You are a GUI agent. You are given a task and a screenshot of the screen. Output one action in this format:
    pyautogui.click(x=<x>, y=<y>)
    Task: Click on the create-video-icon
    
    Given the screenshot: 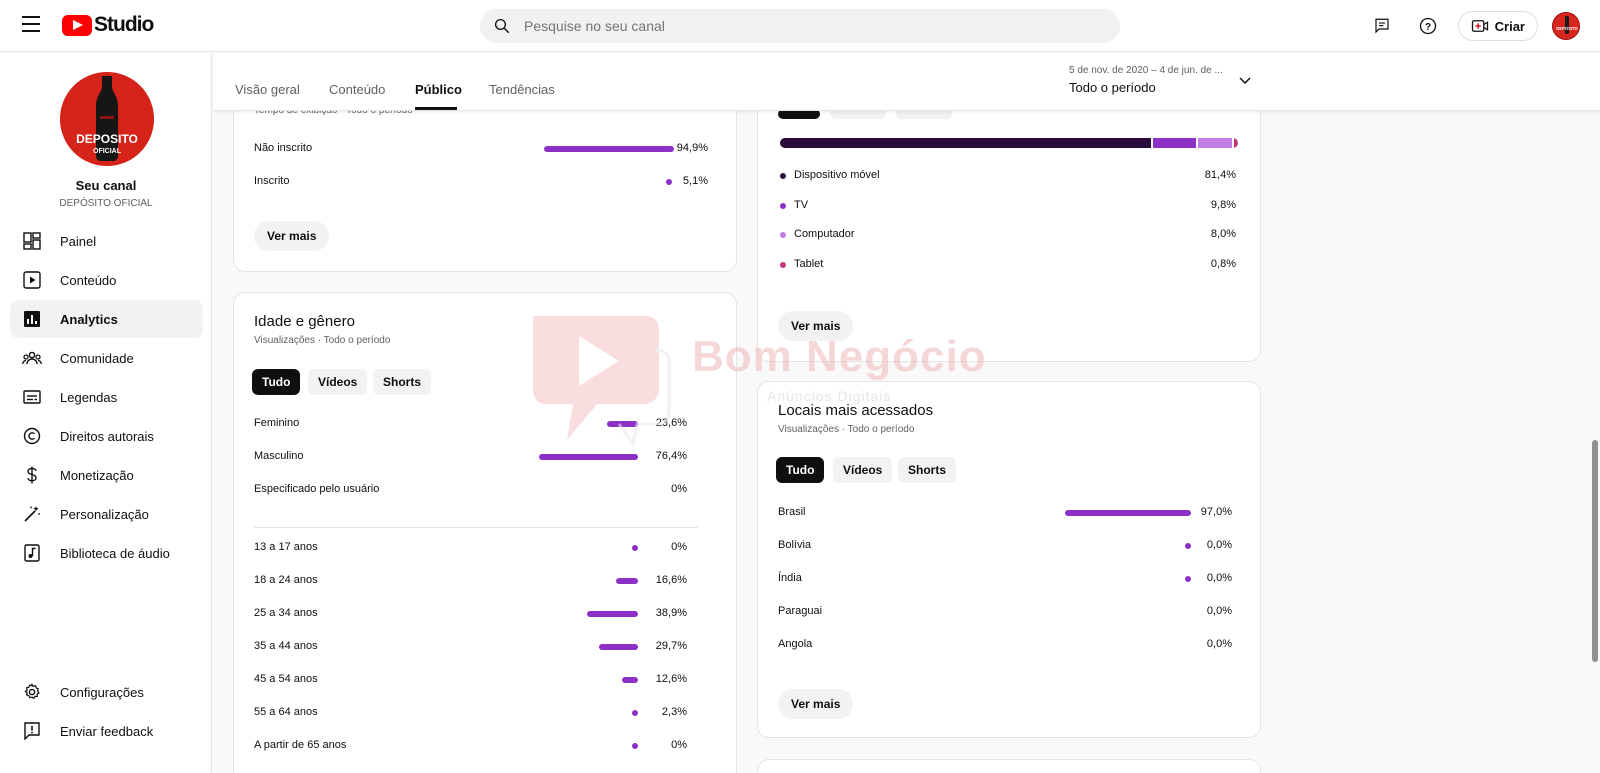 What is the action you would take?
    pyautogui.click(x=1479, y=26)
    